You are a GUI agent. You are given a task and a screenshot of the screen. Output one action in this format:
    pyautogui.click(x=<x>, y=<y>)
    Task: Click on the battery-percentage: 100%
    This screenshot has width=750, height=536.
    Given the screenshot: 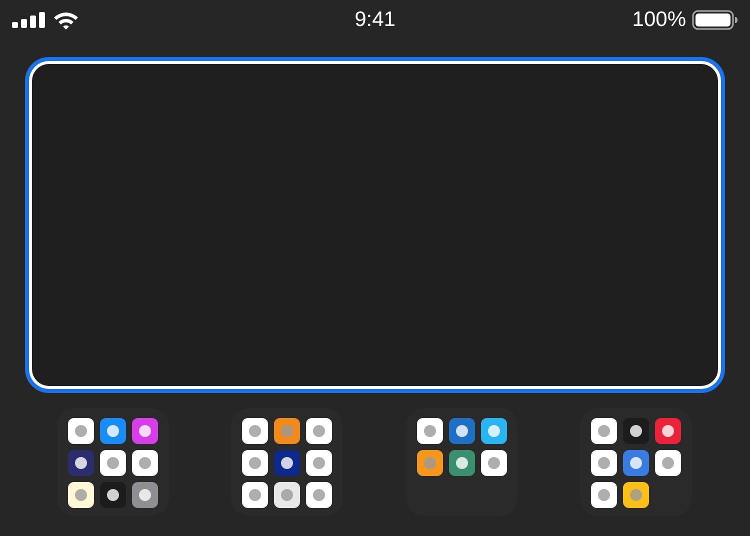 What is the action you would take?
    pyautogui.click(x=659, y=20)
    